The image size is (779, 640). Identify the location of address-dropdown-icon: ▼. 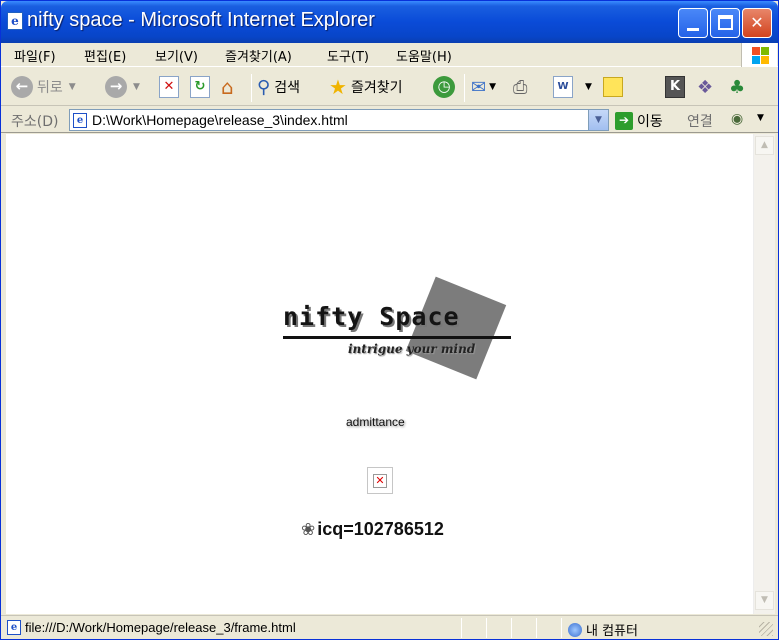
(598, 120).